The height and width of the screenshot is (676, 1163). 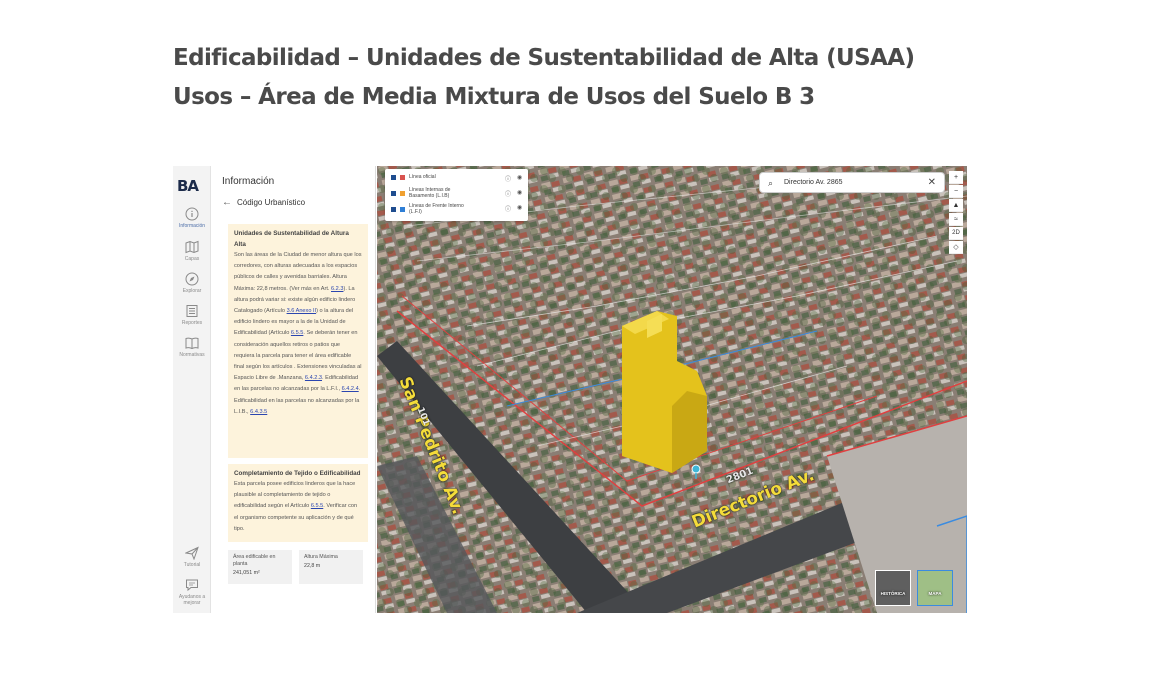 I want to click on compass-icon, so click(x=192, y=279).